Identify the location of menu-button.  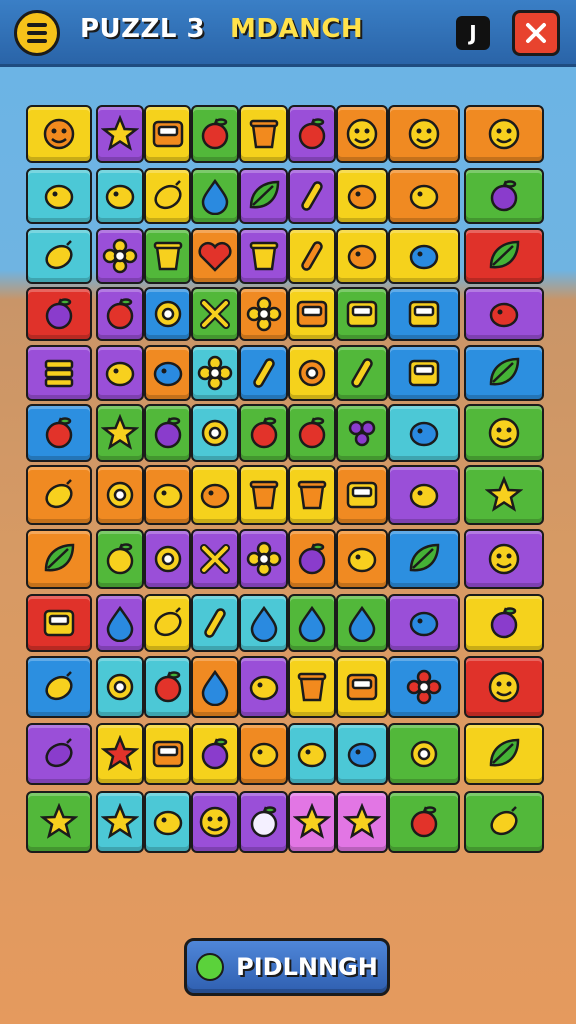
(37, 33).